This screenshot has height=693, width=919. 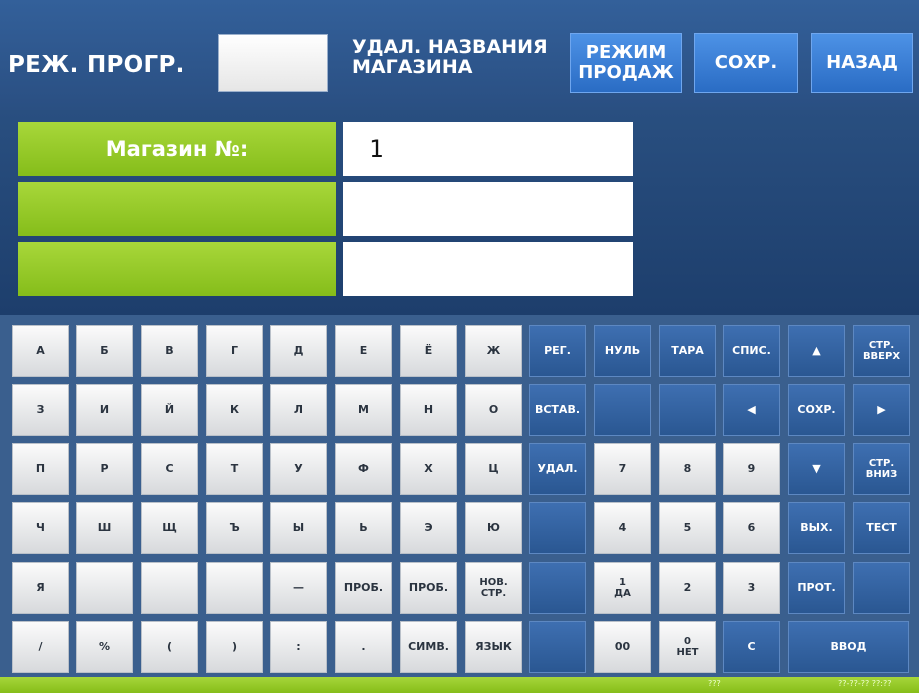 What do you see at coordinates (298, 647) in the screenshot?
I see `key-colon: :` at bounding box center [298, 647].